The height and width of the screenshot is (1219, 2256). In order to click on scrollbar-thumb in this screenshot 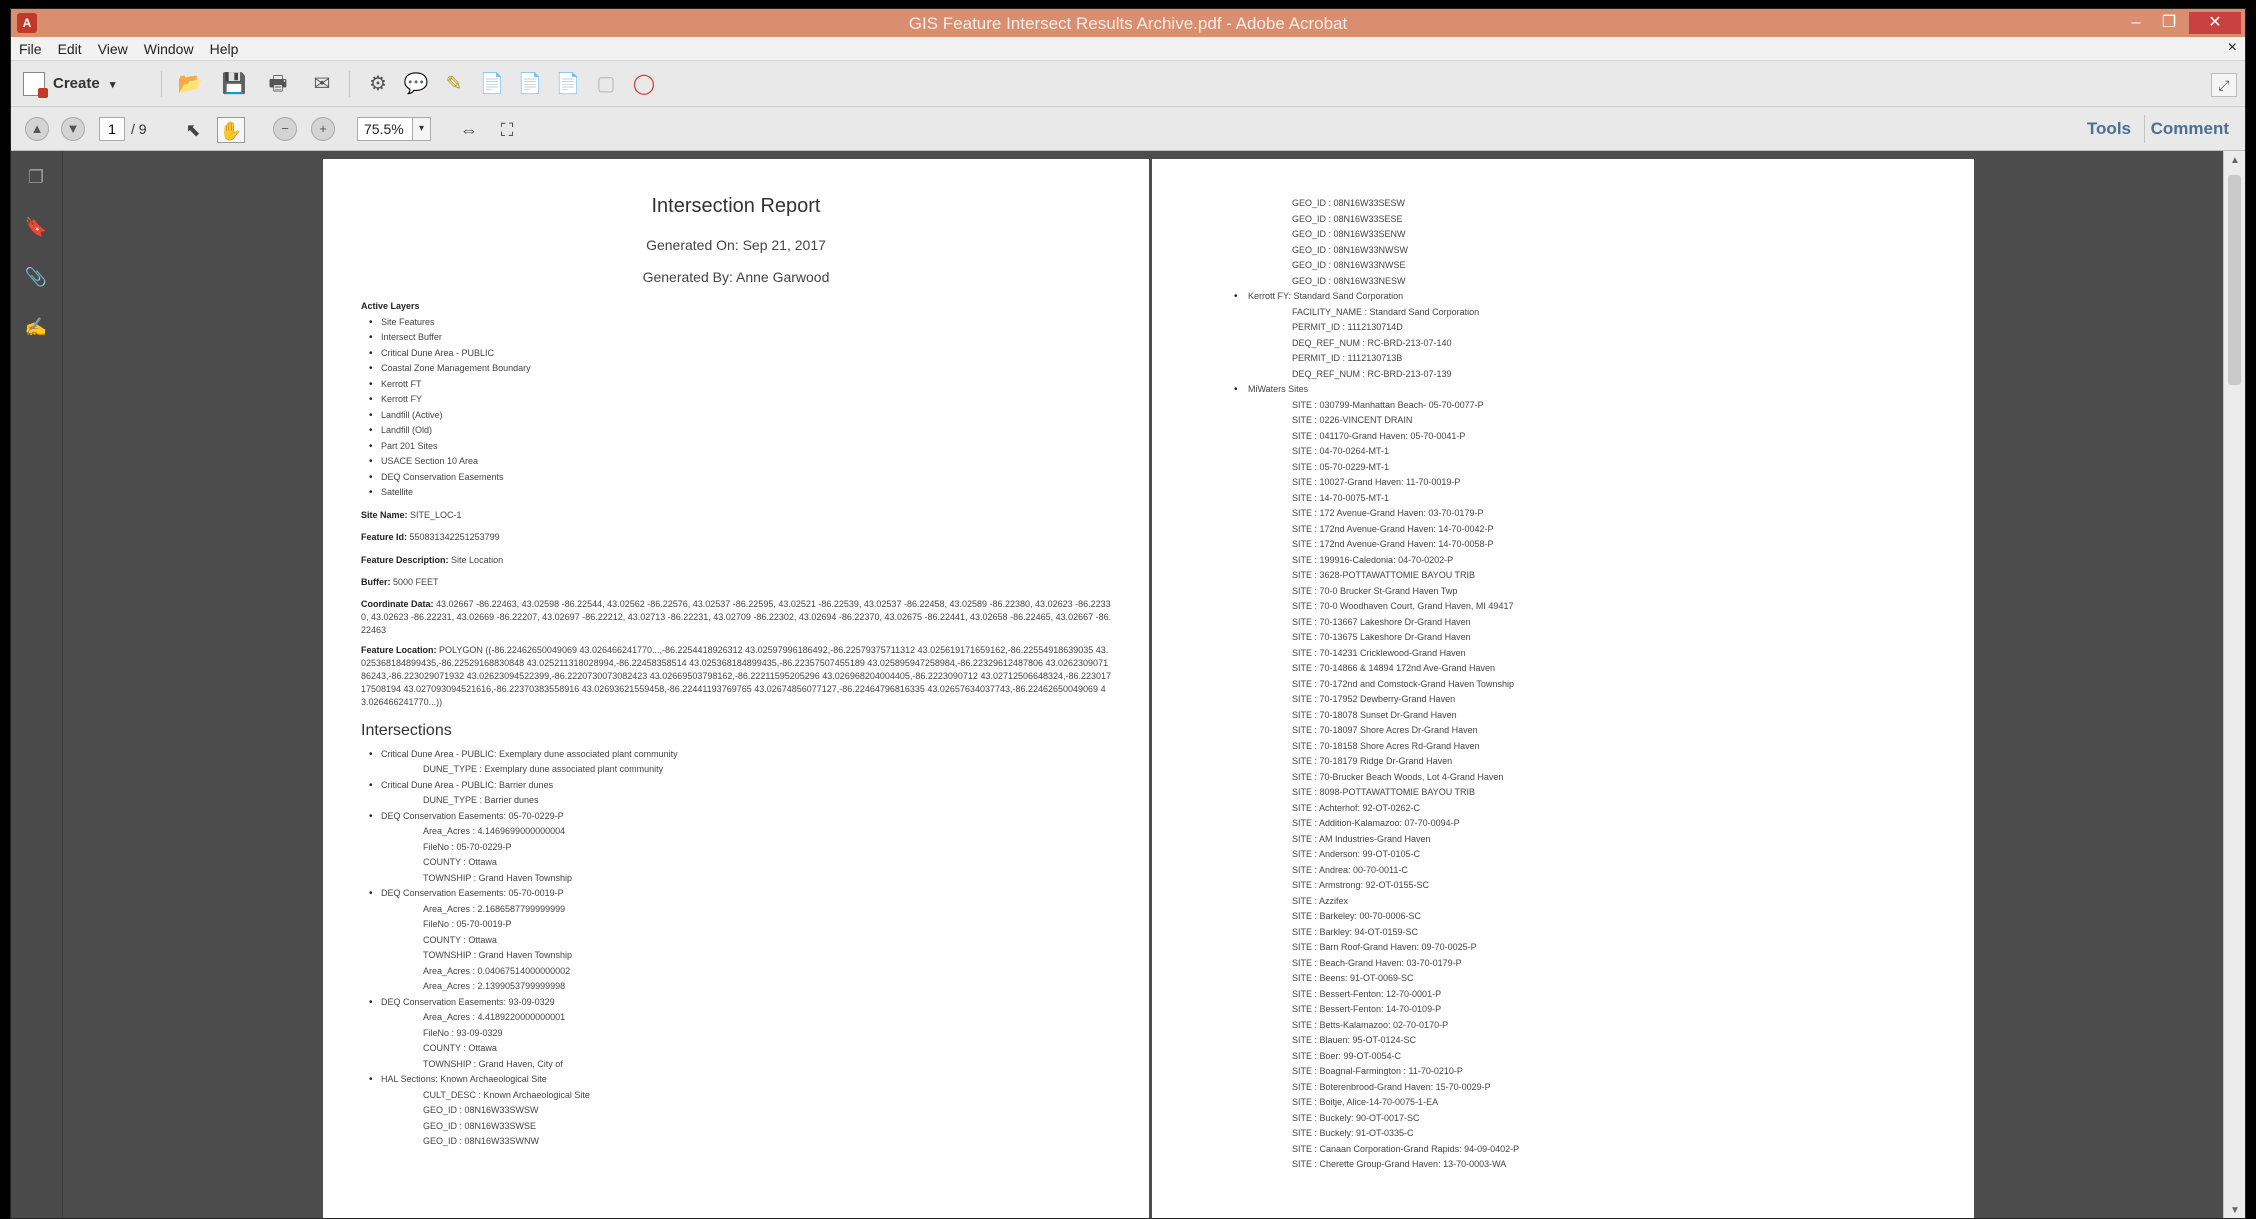, I will do `click(2234, 280)`.